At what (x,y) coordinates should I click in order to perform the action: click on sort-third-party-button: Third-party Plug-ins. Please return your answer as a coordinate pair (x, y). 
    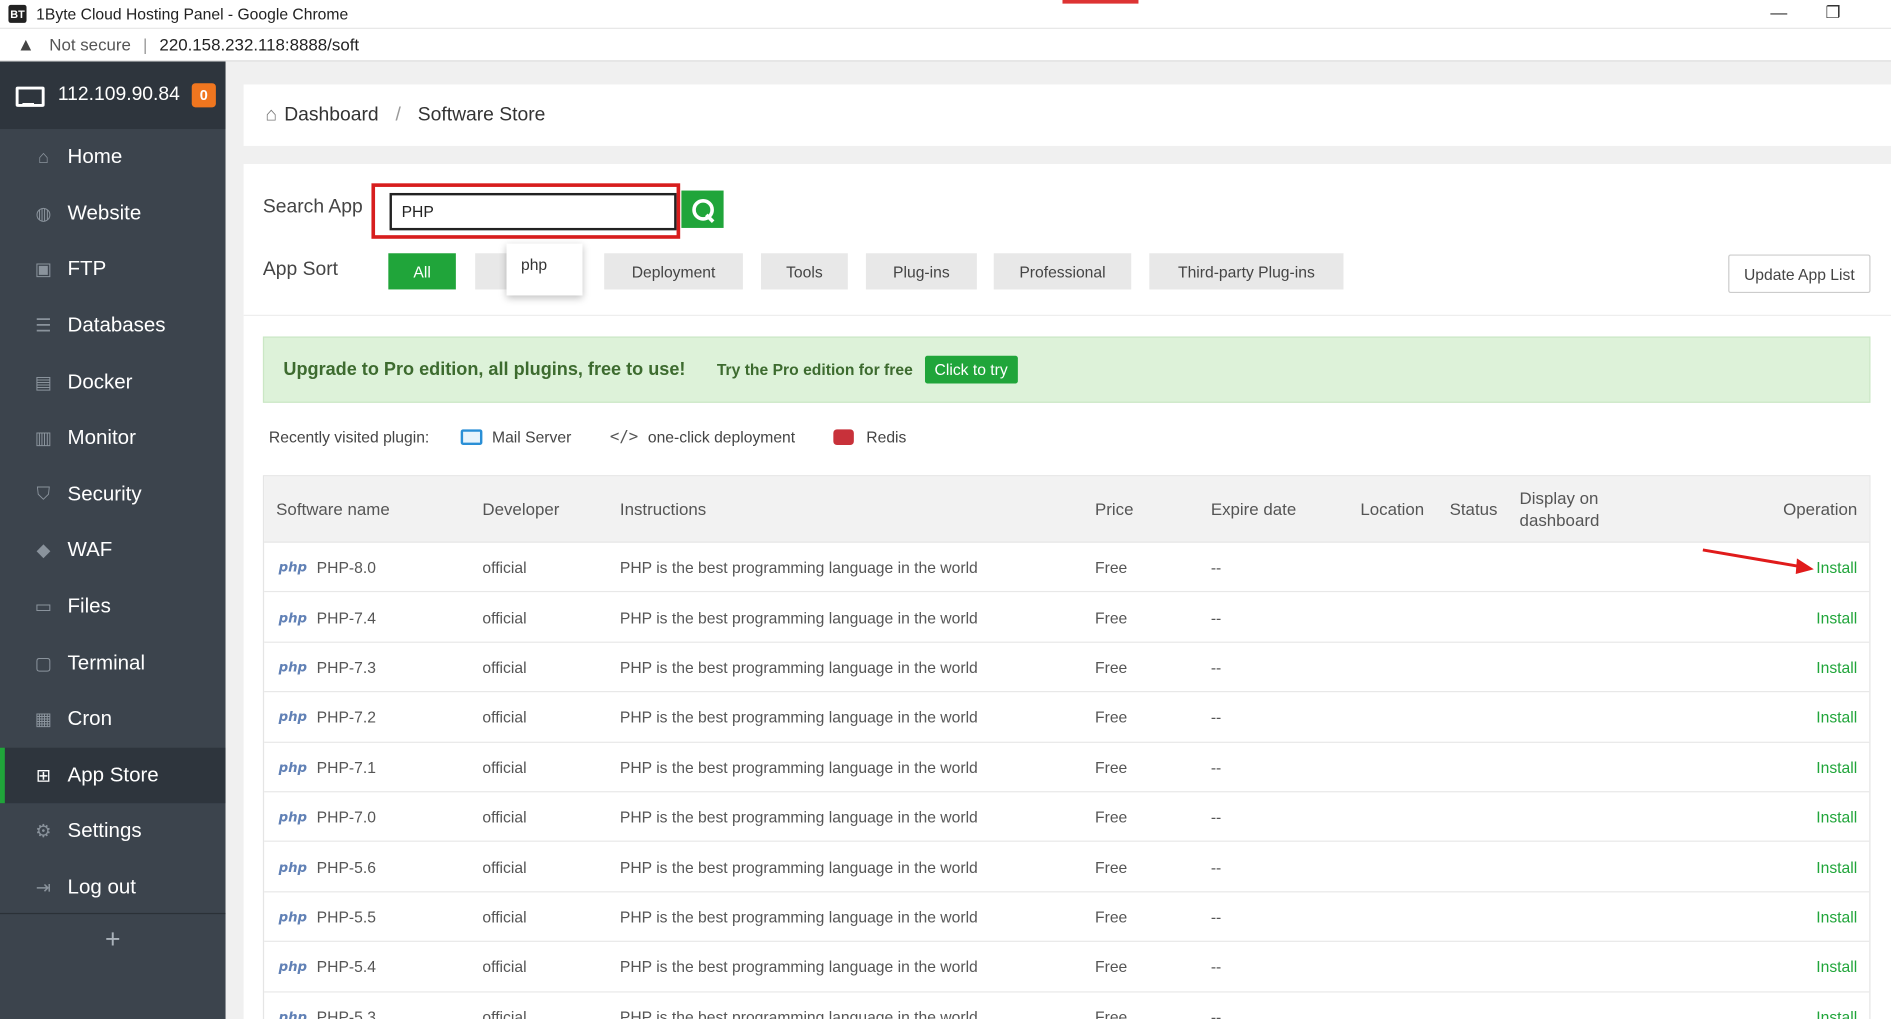
    Looking at the image, I should click on (1246, 271).